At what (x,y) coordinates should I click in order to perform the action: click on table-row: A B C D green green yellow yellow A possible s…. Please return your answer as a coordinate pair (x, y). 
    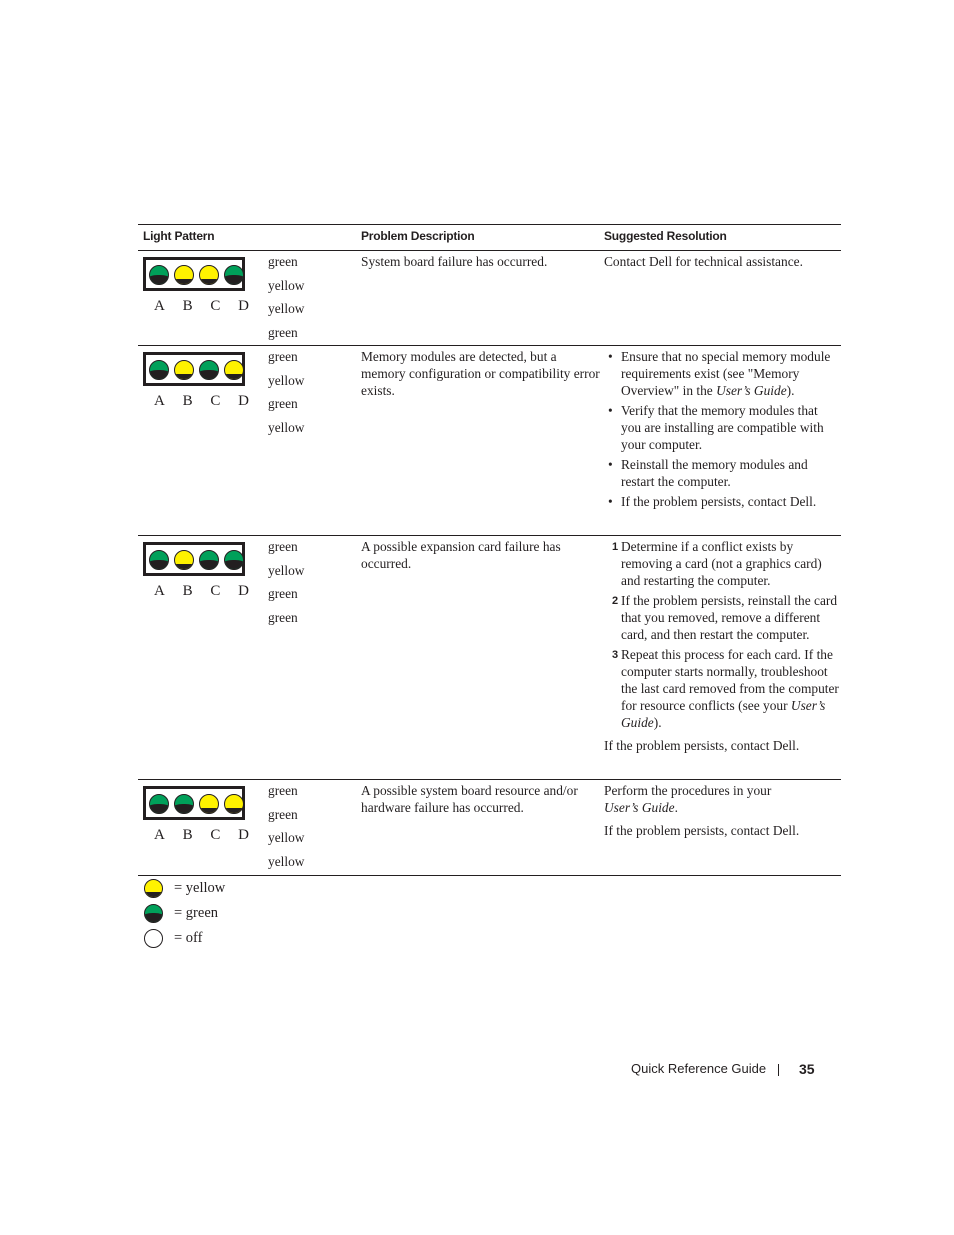
    Looking at the image, I should click on (489, 828).